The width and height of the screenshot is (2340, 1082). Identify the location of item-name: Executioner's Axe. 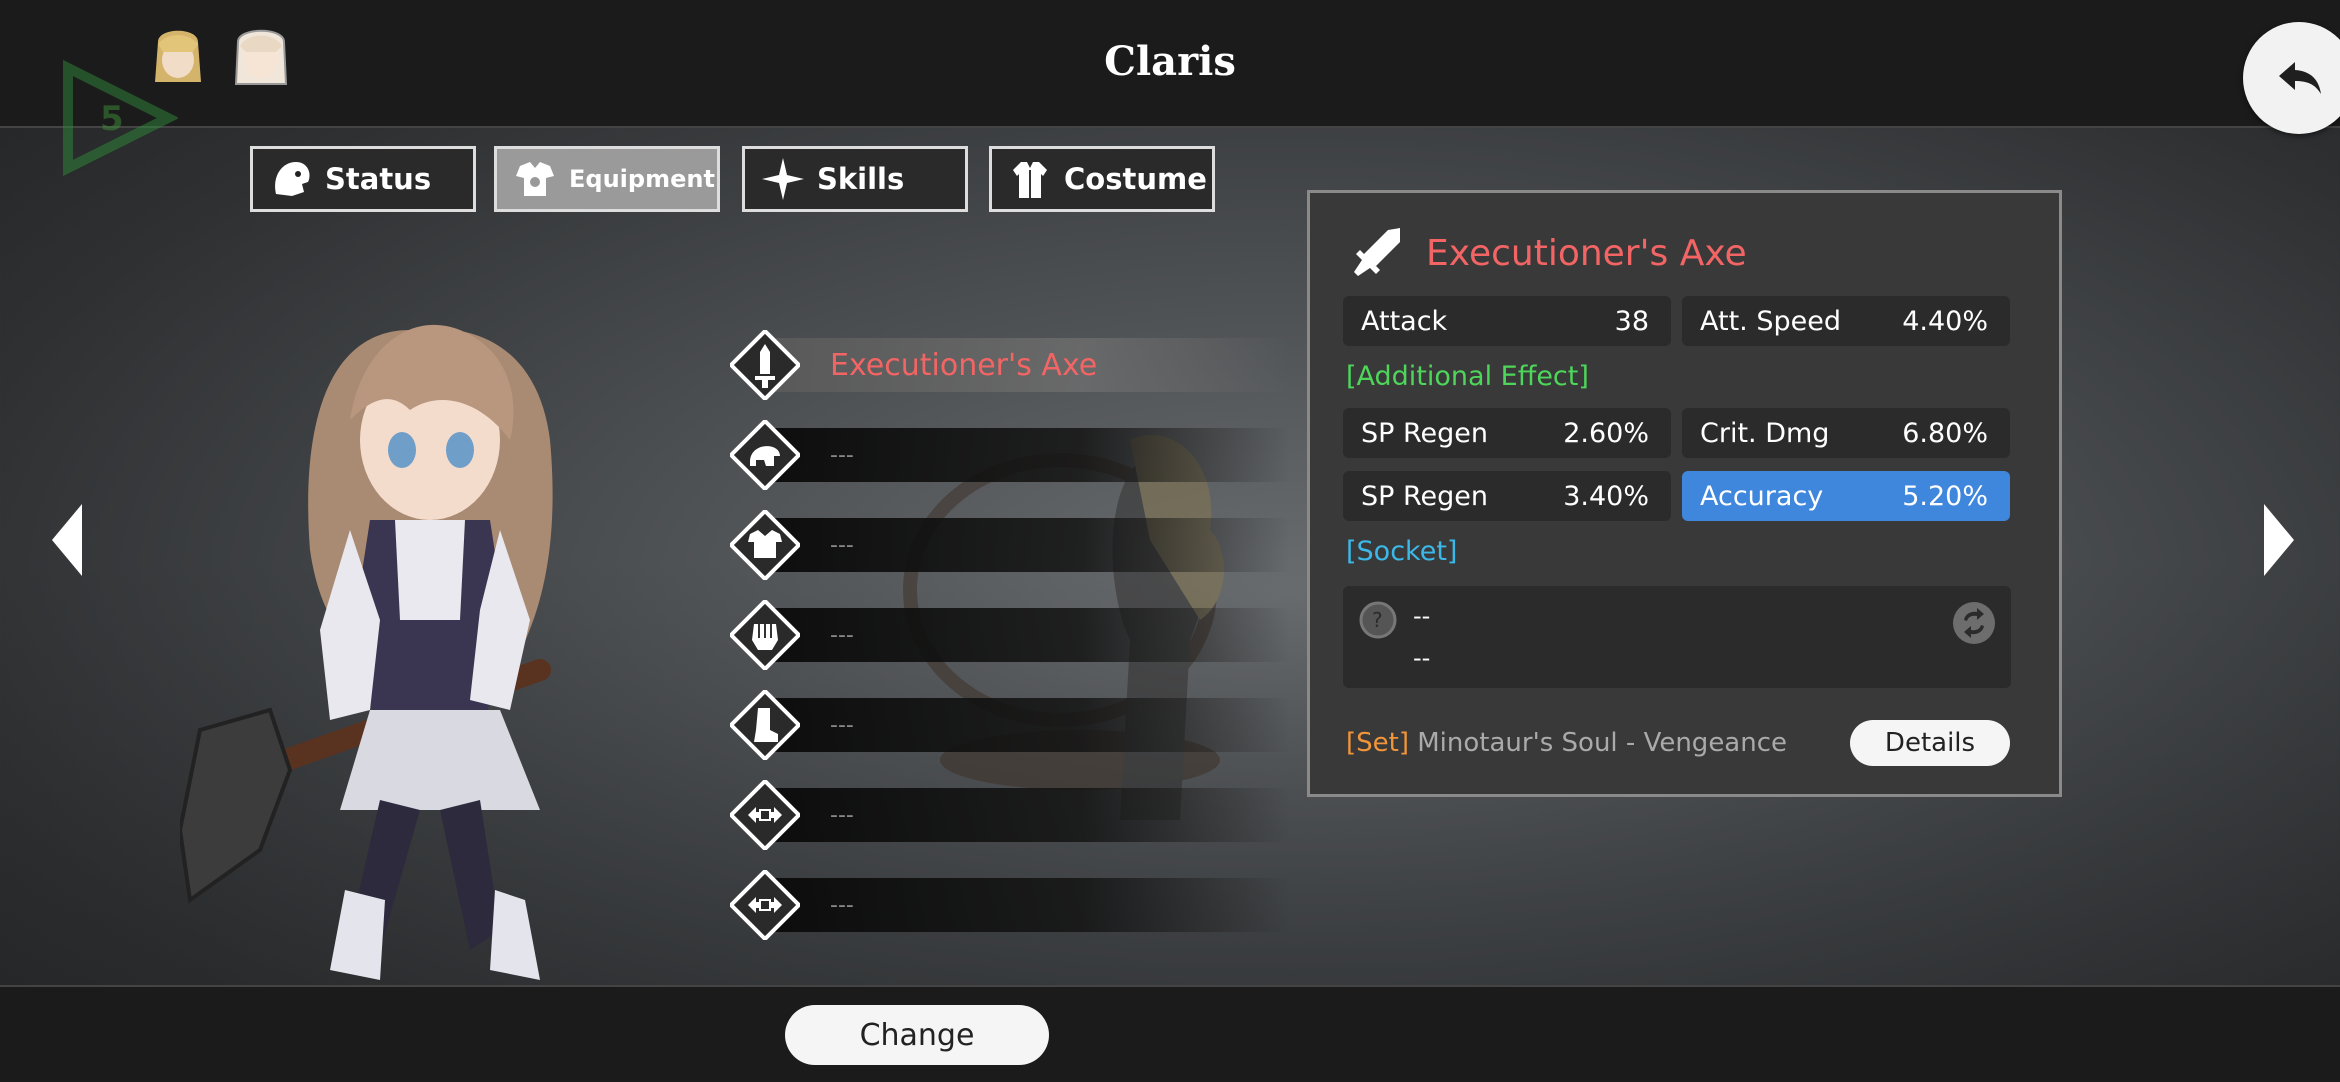
(1586, 253).